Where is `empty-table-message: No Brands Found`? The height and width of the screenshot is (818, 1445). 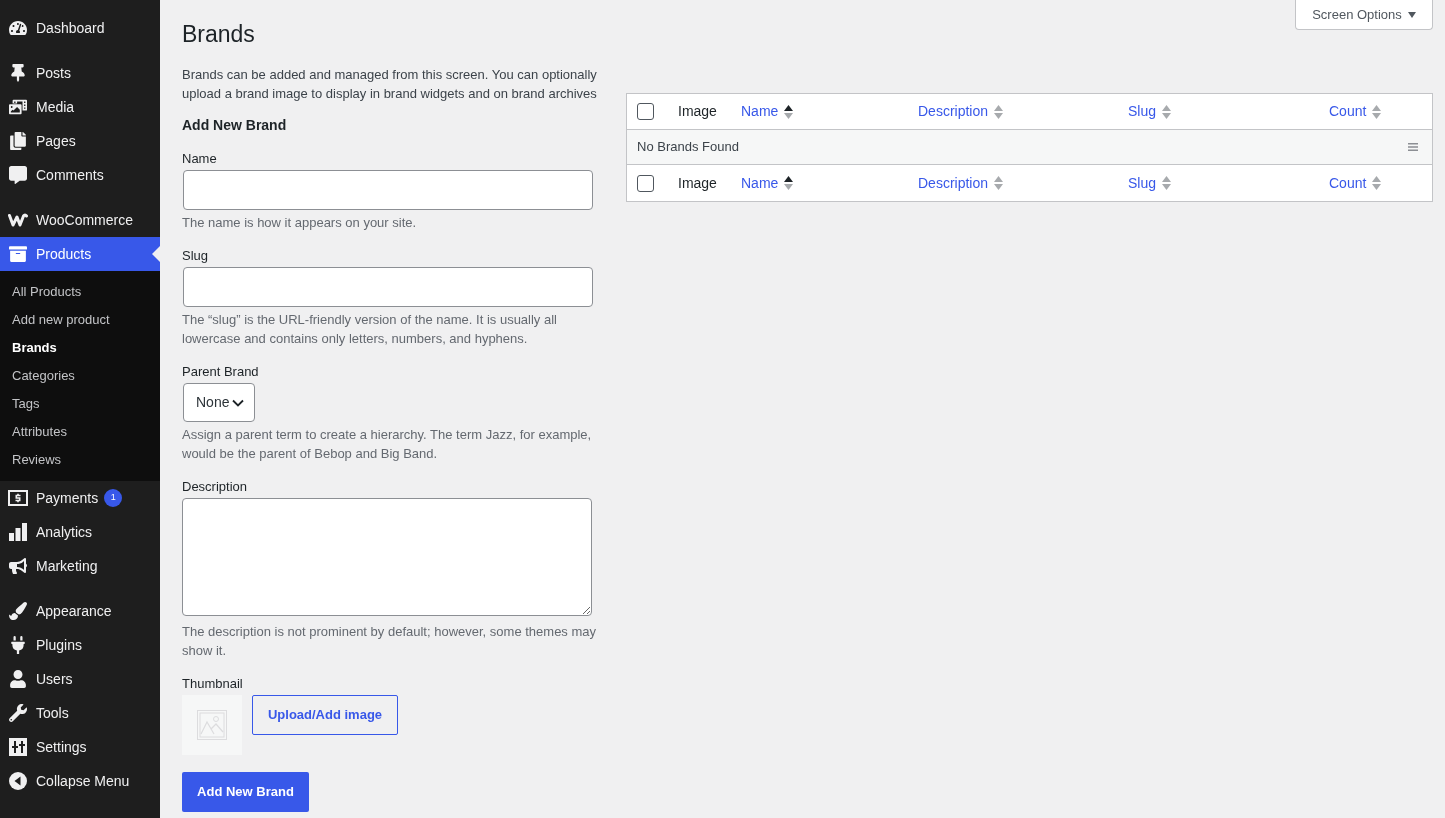 empty-table-message: No Brands Found is located at coordinates (688, 147).